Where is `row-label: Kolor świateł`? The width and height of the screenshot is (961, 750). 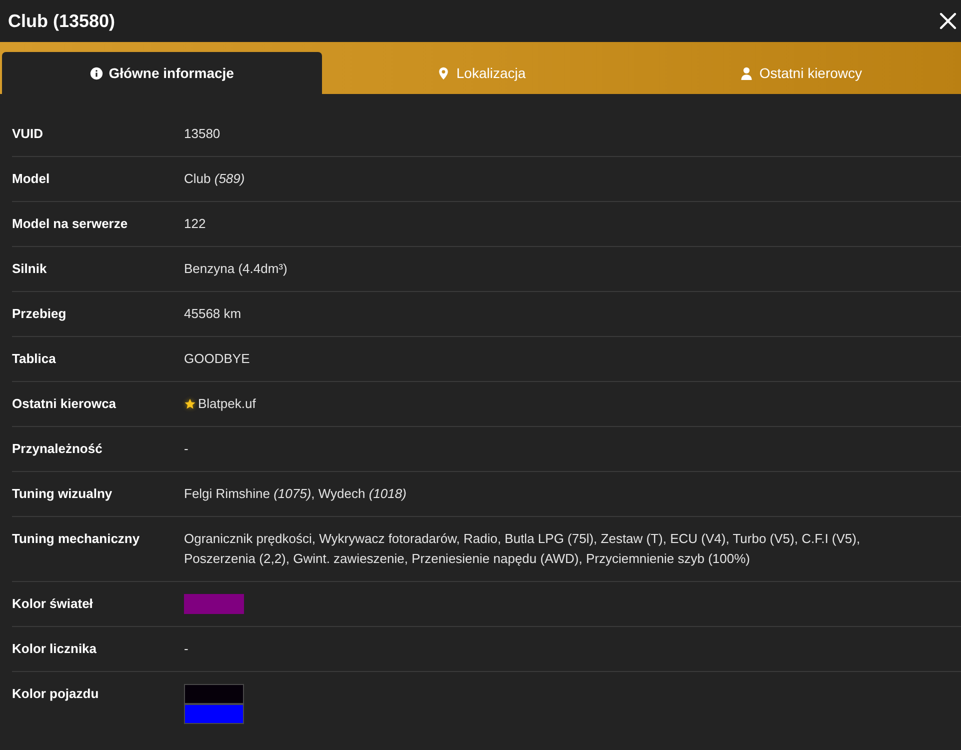
row-label: Kolor świateł is located at coordinates (53, 604).